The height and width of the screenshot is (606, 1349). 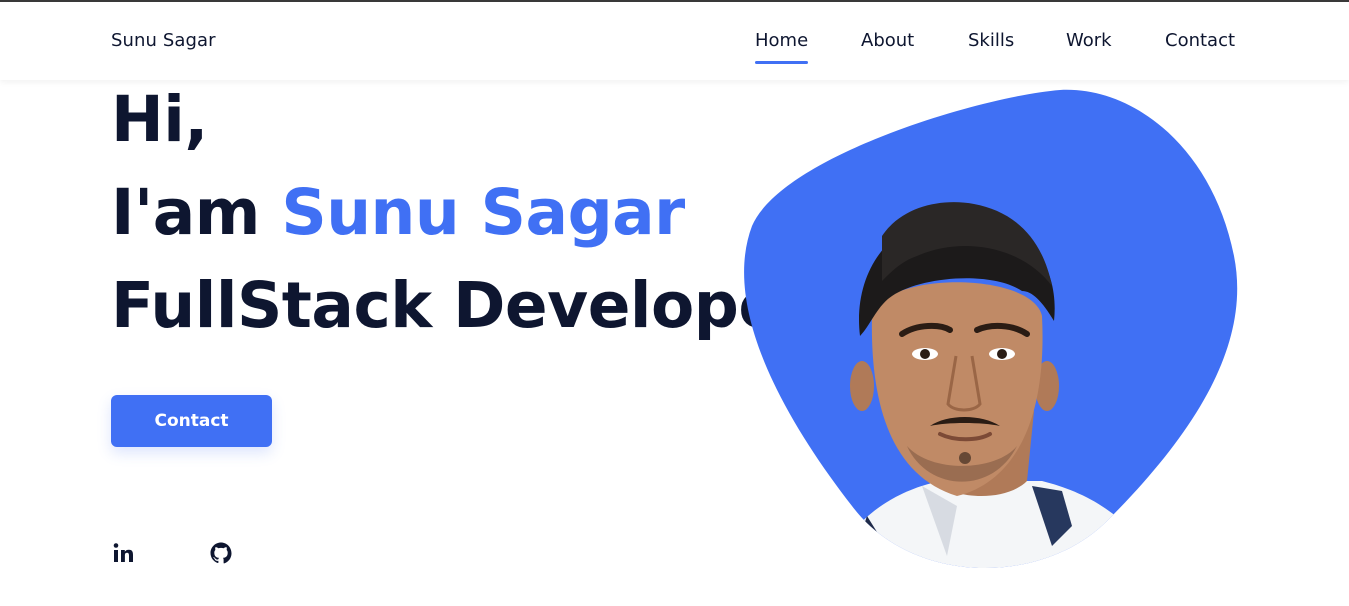 I want to click on github-icon, so click(x=221, y=553).